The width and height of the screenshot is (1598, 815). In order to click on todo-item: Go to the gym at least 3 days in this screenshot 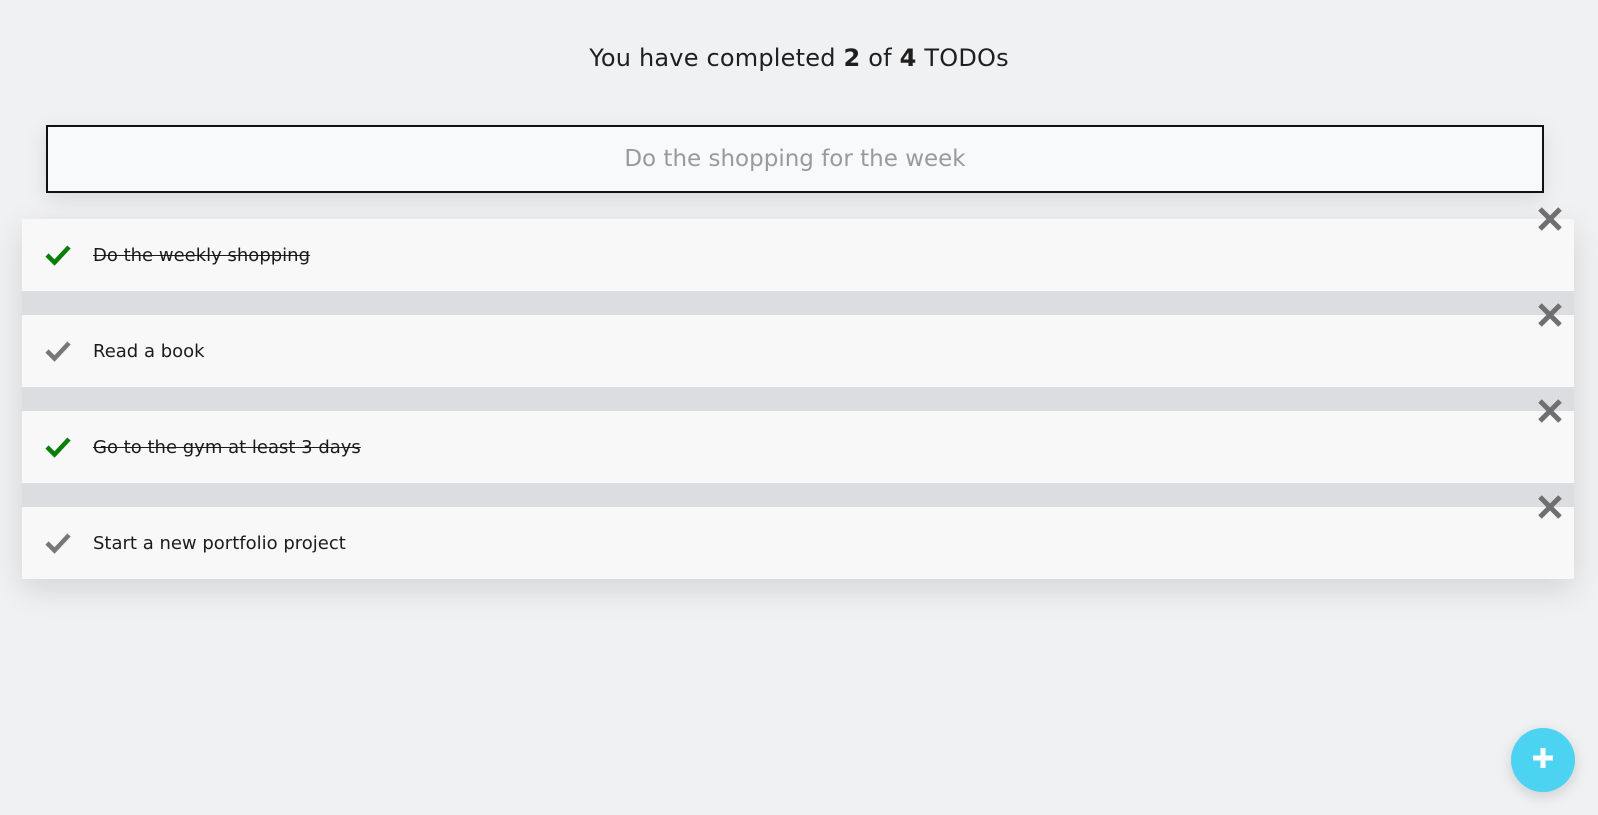, I will do `click(798, 441)`.